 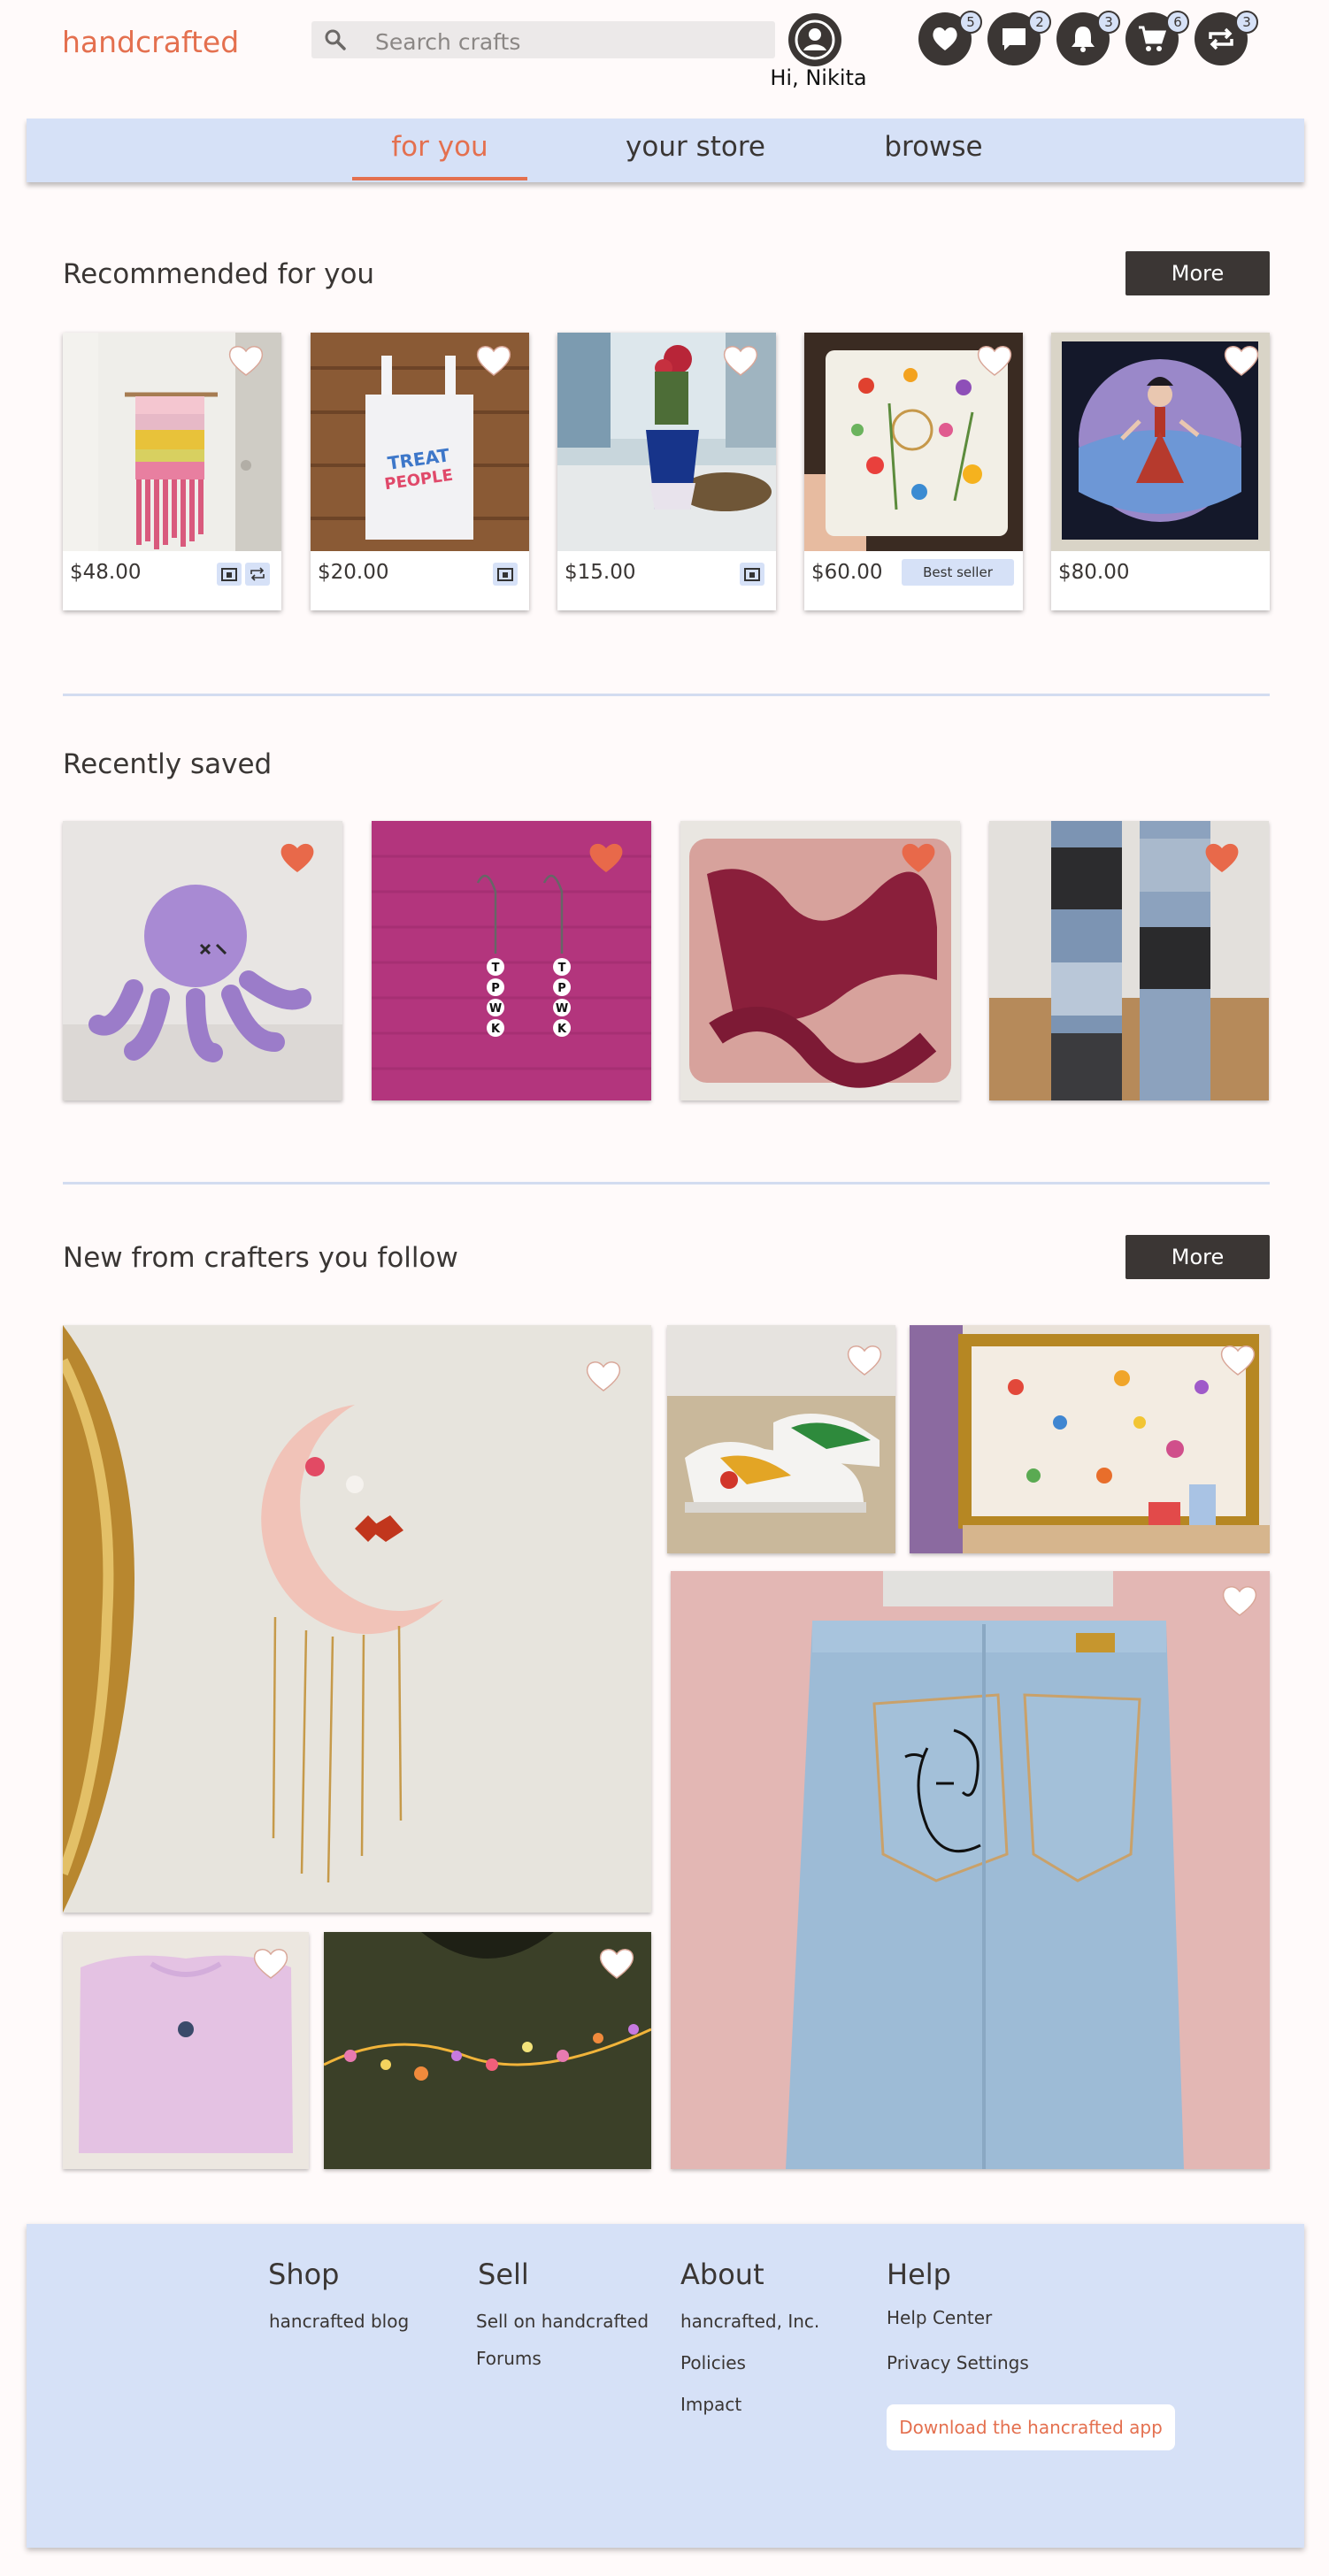 I want to click on messages-badge: 2, so click(x=1040, y=22).